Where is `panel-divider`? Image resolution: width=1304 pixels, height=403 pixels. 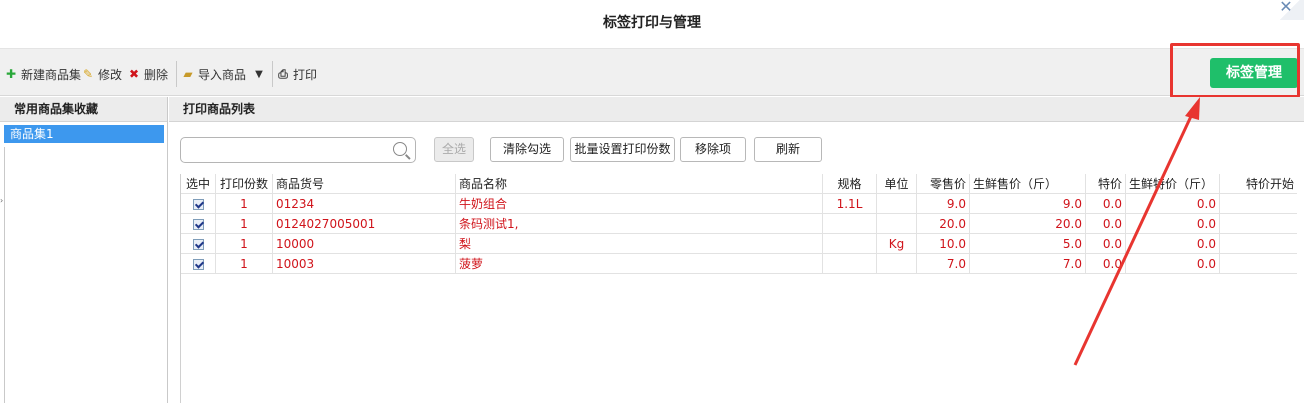
panel-divider is located at coordinates (4, 275).